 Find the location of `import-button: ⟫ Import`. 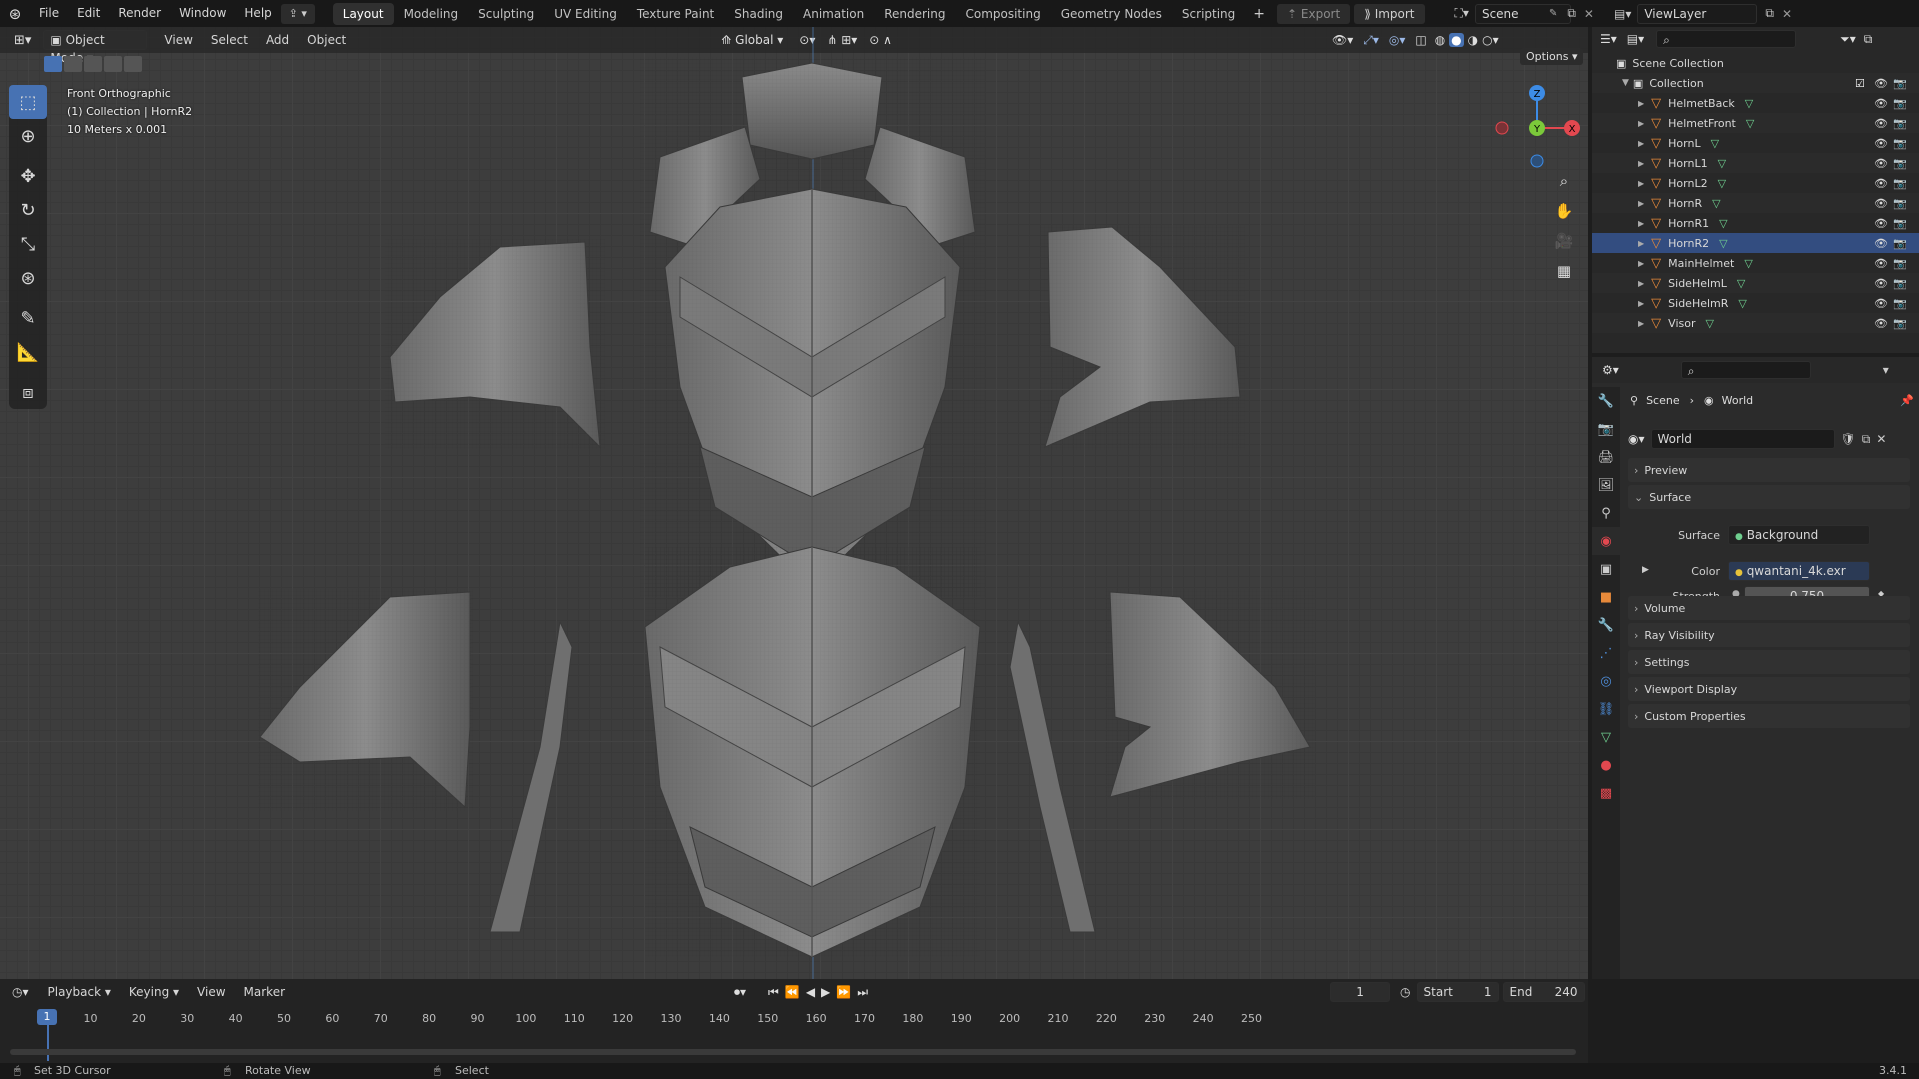

import-button: ⟫ Import is located at coordinates (1389, 13).